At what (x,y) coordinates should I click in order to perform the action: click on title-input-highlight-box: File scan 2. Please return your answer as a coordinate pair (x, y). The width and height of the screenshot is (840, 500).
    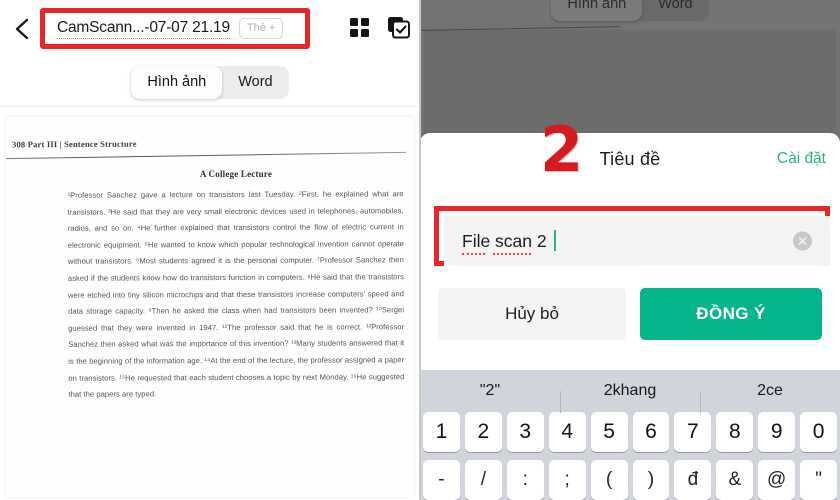
    Looking at the image, I should click on (632, 236).